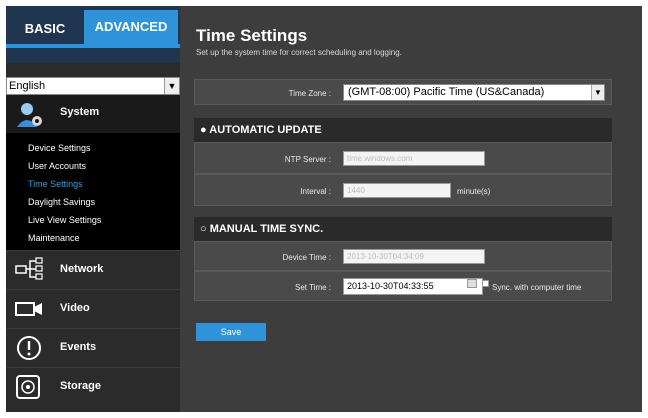 The image size is (648, 418). What do you see at coordinates (413, 286) in the screenshot?
I see `set-time-input: 2013-10-30T04:33:55` at bounding box center [413, 286].